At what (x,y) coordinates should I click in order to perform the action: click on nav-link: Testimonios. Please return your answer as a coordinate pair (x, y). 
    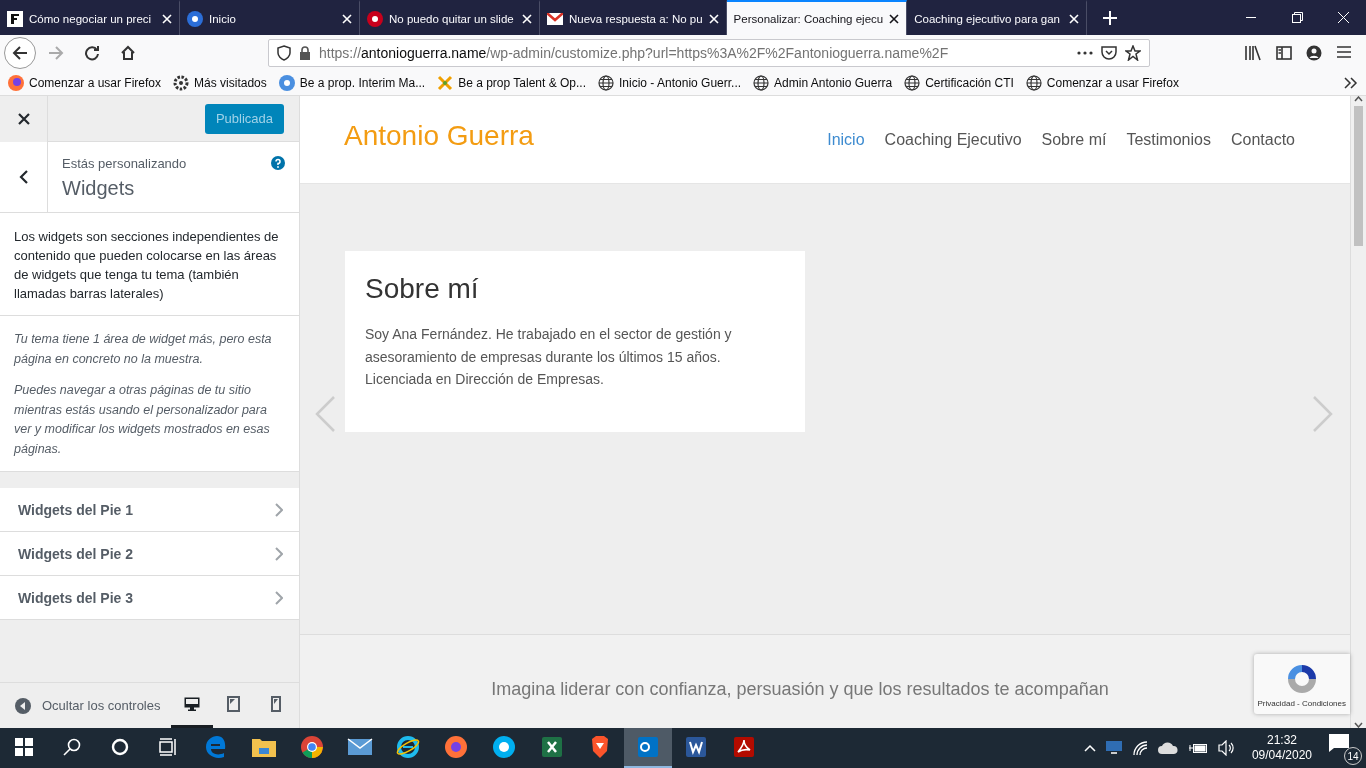
    Looking at the image, I should click on (1168, 139).